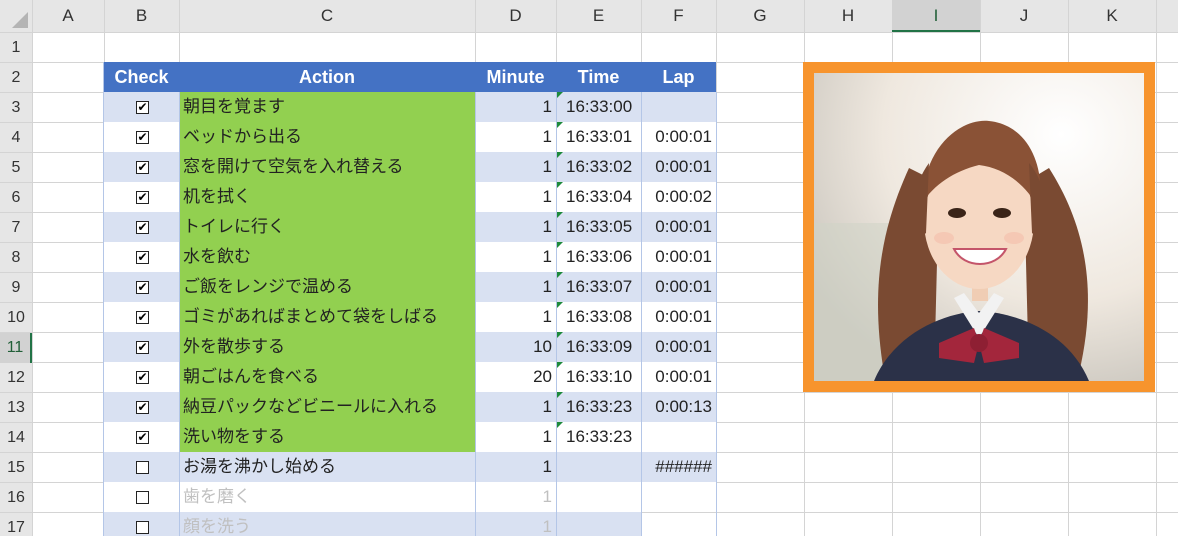 This screenshot has height=536, width=1178. I want to click on lap-cell: ######, so click(678, 467).